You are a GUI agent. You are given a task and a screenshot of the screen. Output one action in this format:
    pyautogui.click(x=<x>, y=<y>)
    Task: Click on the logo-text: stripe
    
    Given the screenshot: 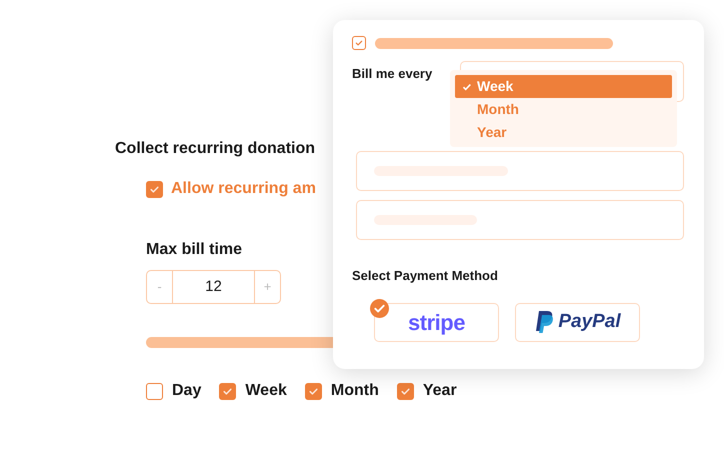 What is the action you would take?
    pyautogui.click(x=436, y=322)
    